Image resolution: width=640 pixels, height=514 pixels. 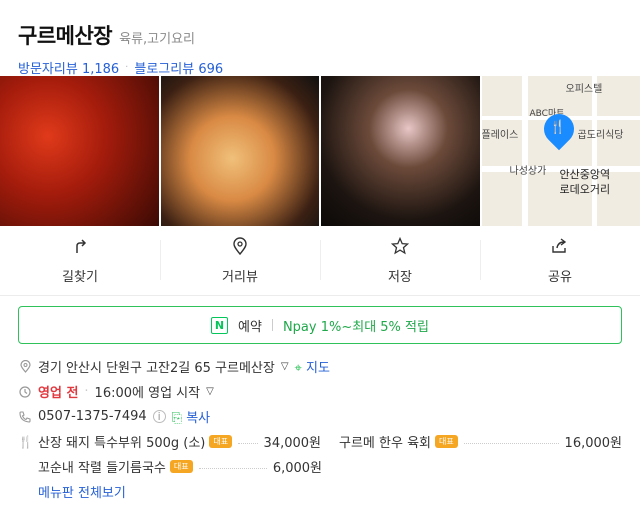 I want to click on save-label: 저장, so click(x=400, y=277).